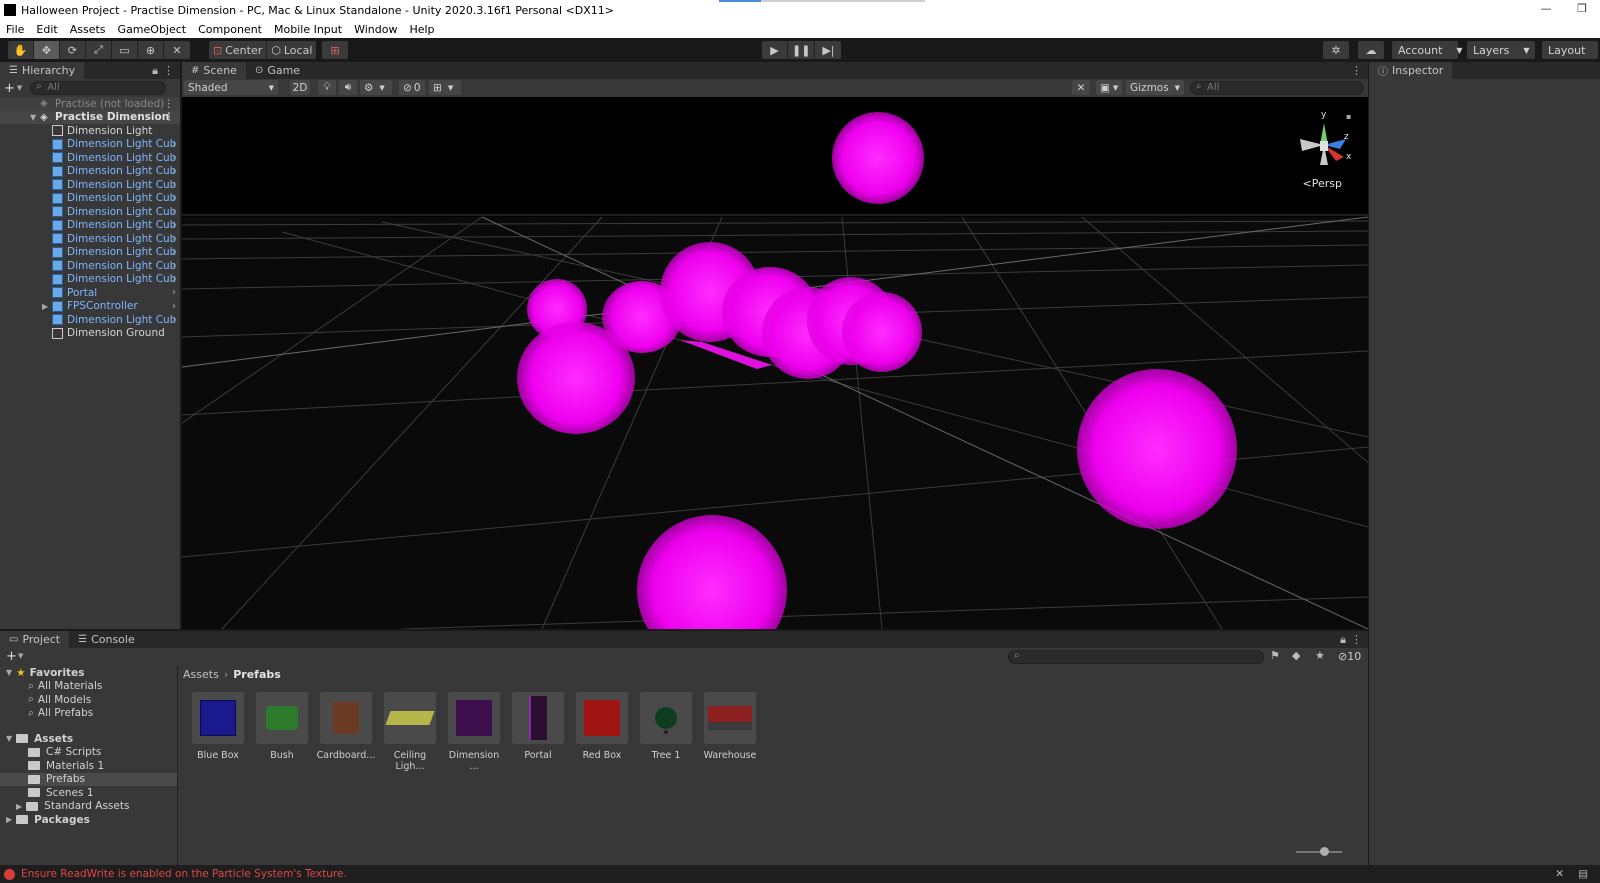  I want to click on tab-console: ☰ Console, so click(106, 639).